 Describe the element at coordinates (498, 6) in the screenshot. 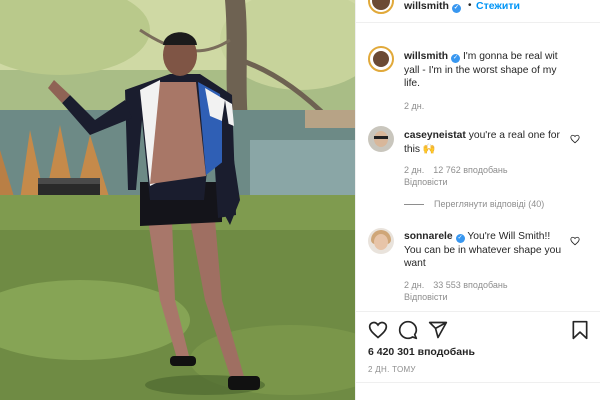

I see `follow-button: Стежити` at that location.